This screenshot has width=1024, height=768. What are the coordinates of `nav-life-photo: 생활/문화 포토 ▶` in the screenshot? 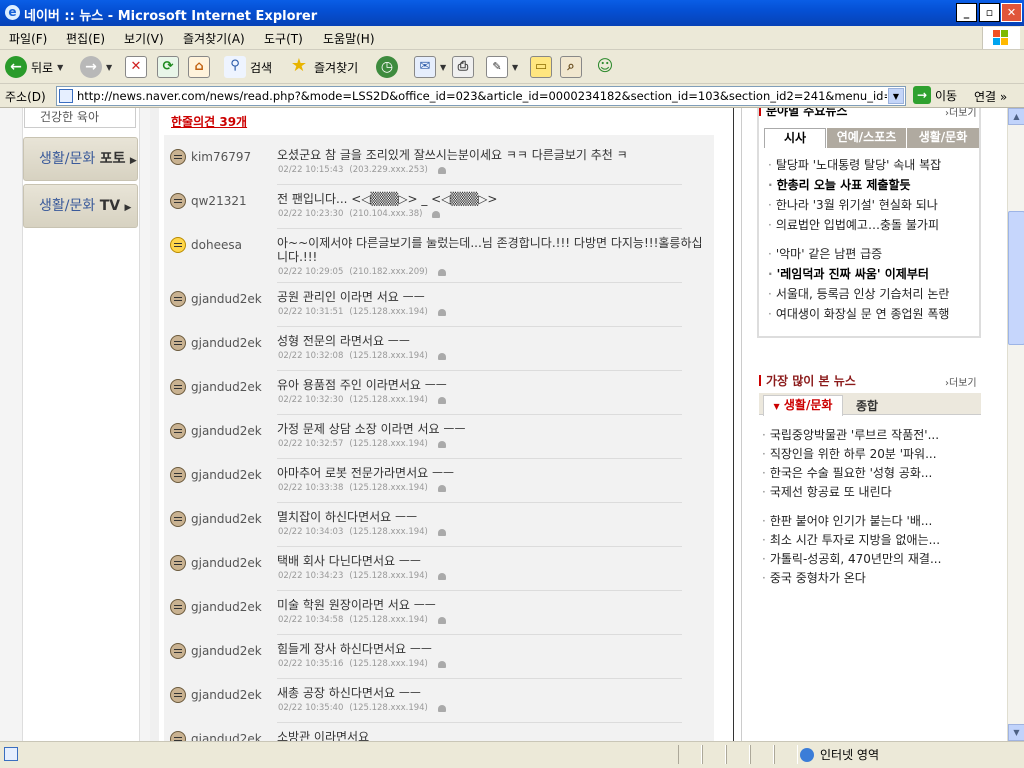 It's located at (80, 159).